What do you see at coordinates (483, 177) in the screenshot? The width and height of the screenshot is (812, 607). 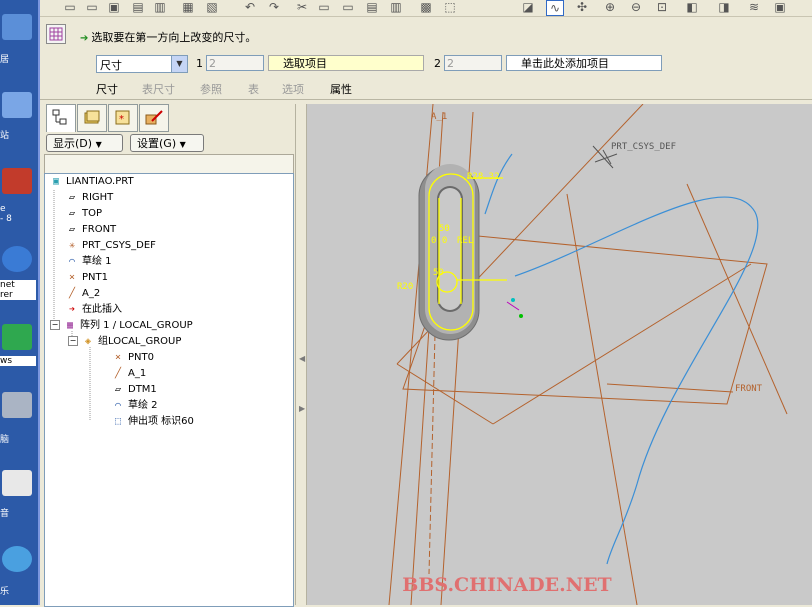 I see `radius-dimension: R28.32` at bounding box center [483, 177].